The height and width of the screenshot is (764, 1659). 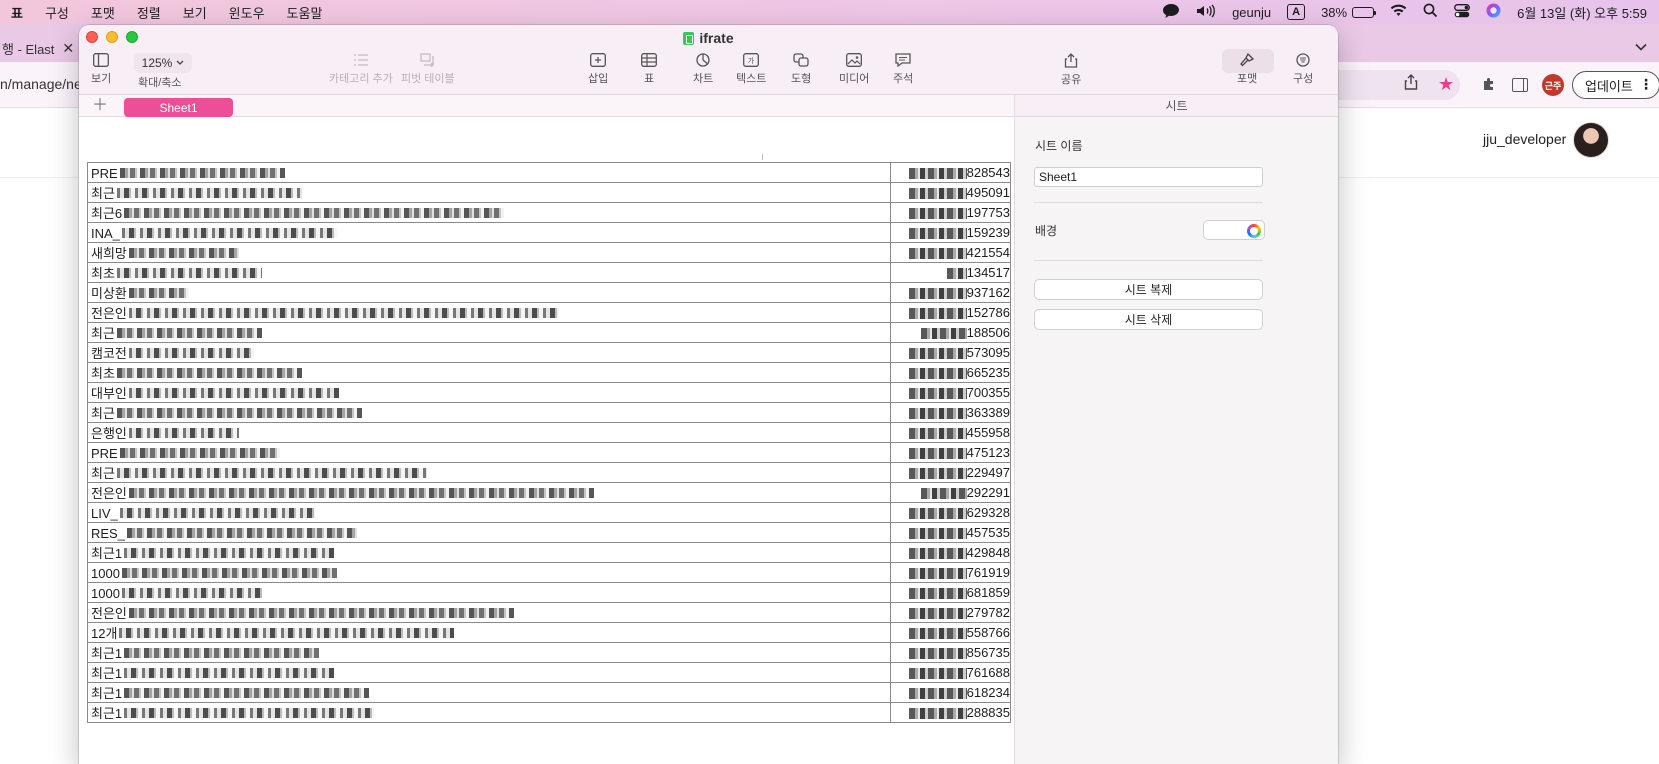 I want to click on toolbar-share: 공유, so click(x=1071, y=70).